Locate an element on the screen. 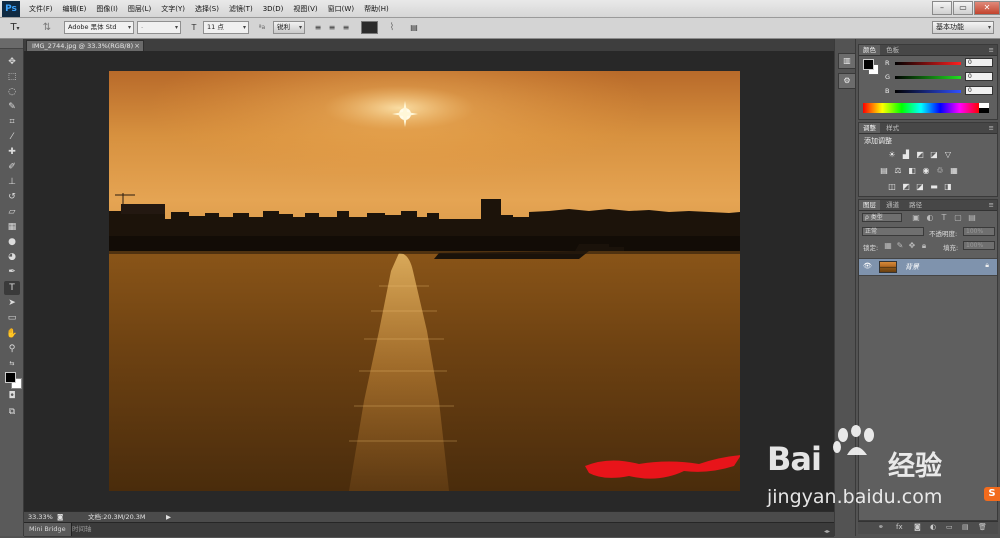 This screenshot has width=1000, height=538. filter-shape-icon: ▢ is located at coordinates (958, 217).